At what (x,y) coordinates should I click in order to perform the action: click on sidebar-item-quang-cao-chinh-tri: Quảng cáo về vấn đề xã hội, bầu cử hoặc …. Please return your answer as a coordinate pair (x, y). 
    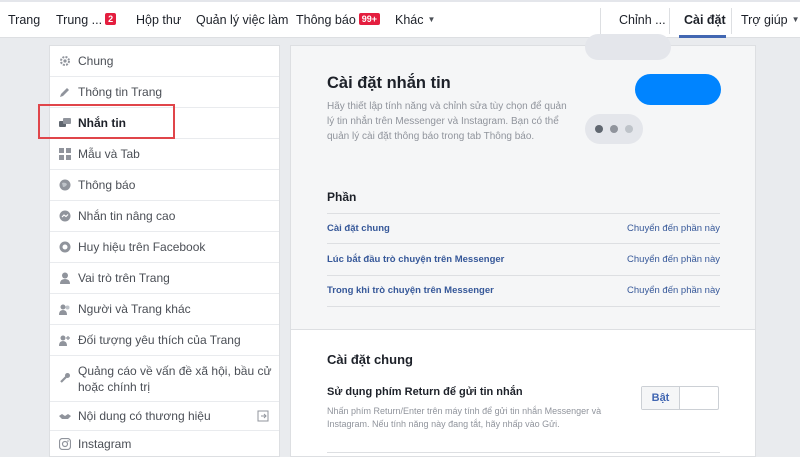
    Looking at the image, I should click on (164, 379).